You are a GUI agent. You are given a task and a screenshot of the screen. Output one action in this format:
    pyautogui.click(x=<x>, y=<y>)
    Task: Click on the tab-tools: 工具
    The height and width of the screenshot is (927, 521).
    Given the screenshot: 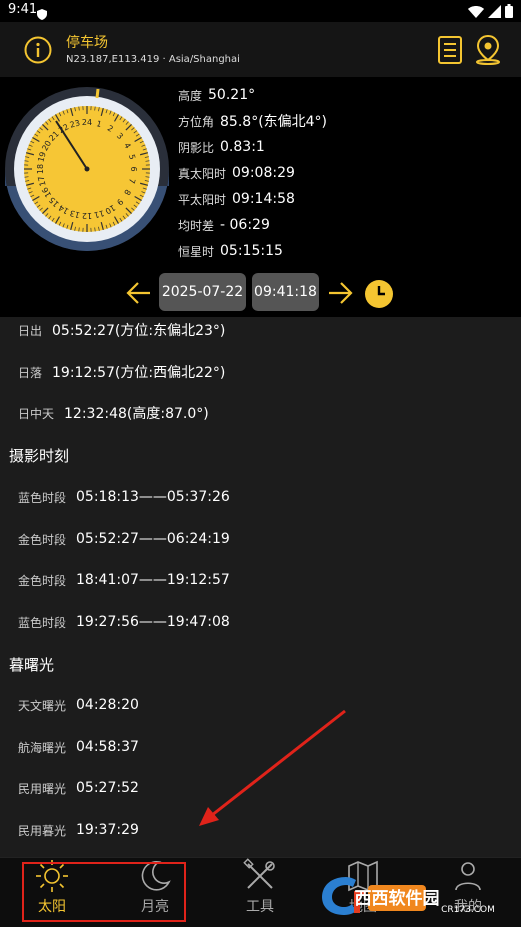 What is the action you would take?
    pyautogui.click(x=260, y=892)
    